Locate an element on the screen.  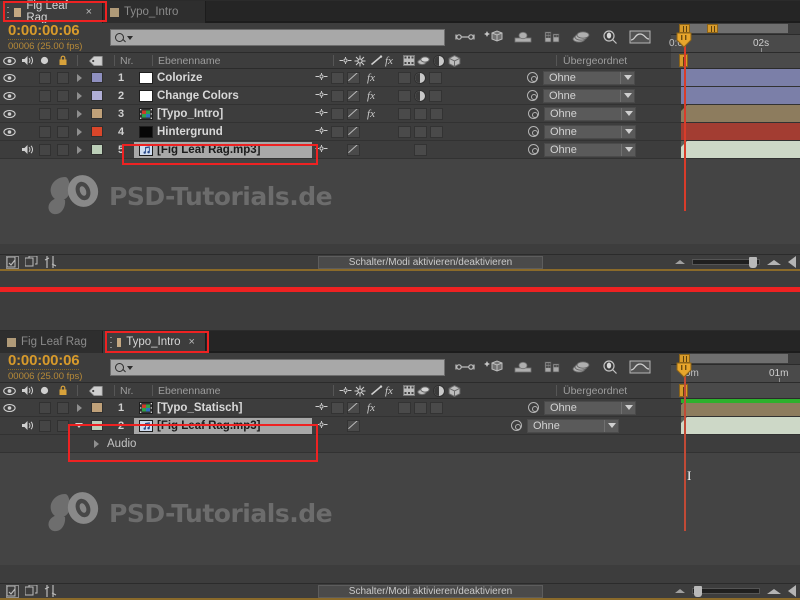
zoom-out-icon is located at coordinates (680, 262).